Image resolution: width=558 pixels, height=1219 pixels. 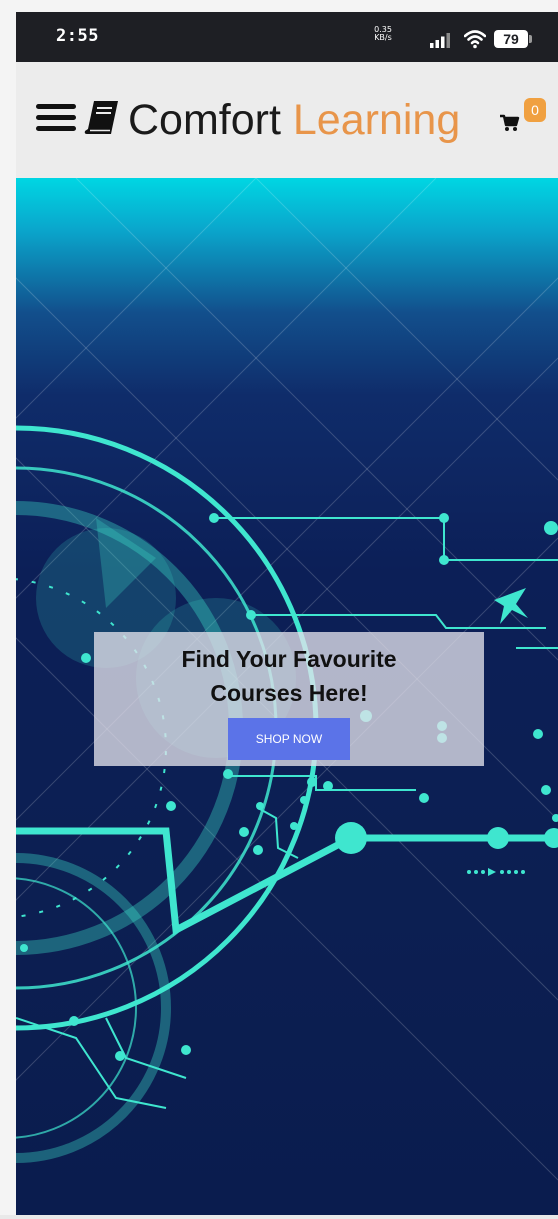 What do you see at coordinates (279, 1217) in the screenshot?
I see `bottom-edge` at bounding box center [279, 1217].